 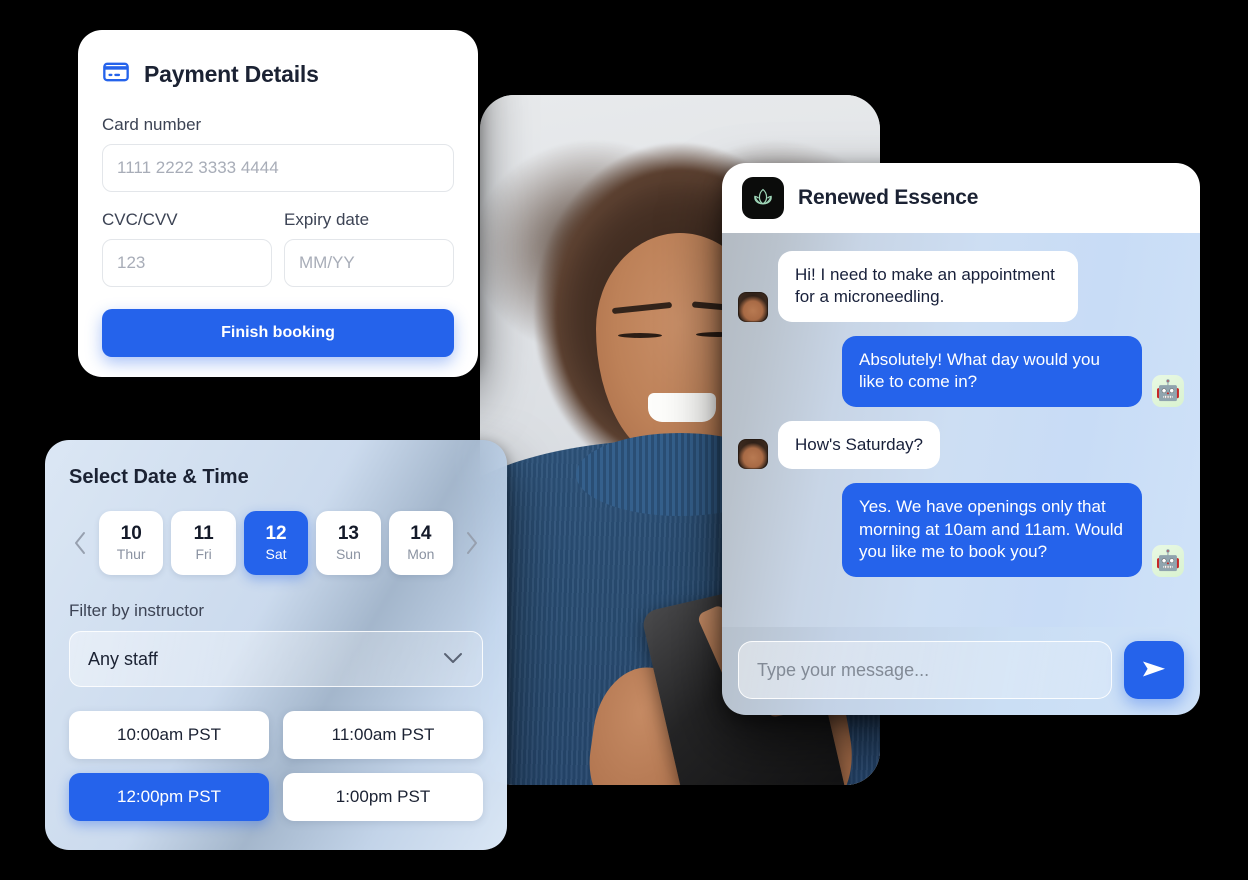 I want to click on filter-by-instructor-label: Filter by instructor, so click(x=137, y=610).